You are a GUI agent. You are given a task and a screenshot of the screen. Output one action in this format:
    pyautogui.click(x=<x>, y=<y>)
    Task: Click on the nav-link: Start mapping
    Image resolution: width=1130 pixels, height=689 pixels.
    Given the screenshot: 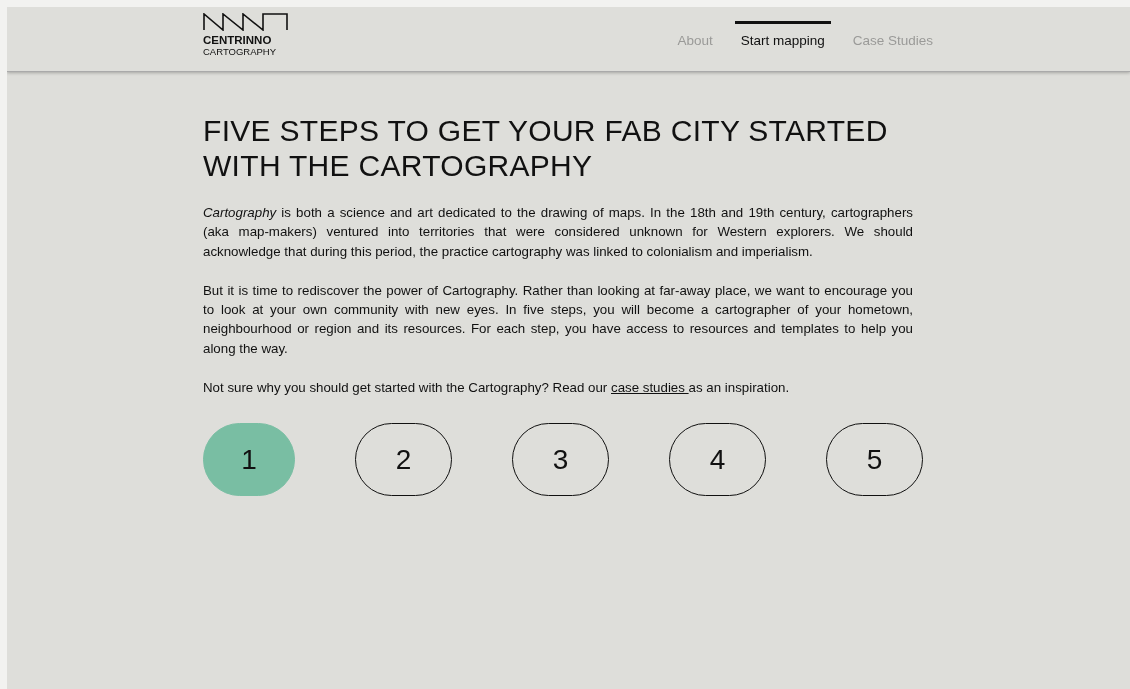 What is the action you would take?
    pyautogui.click(x=782, y=34)
    